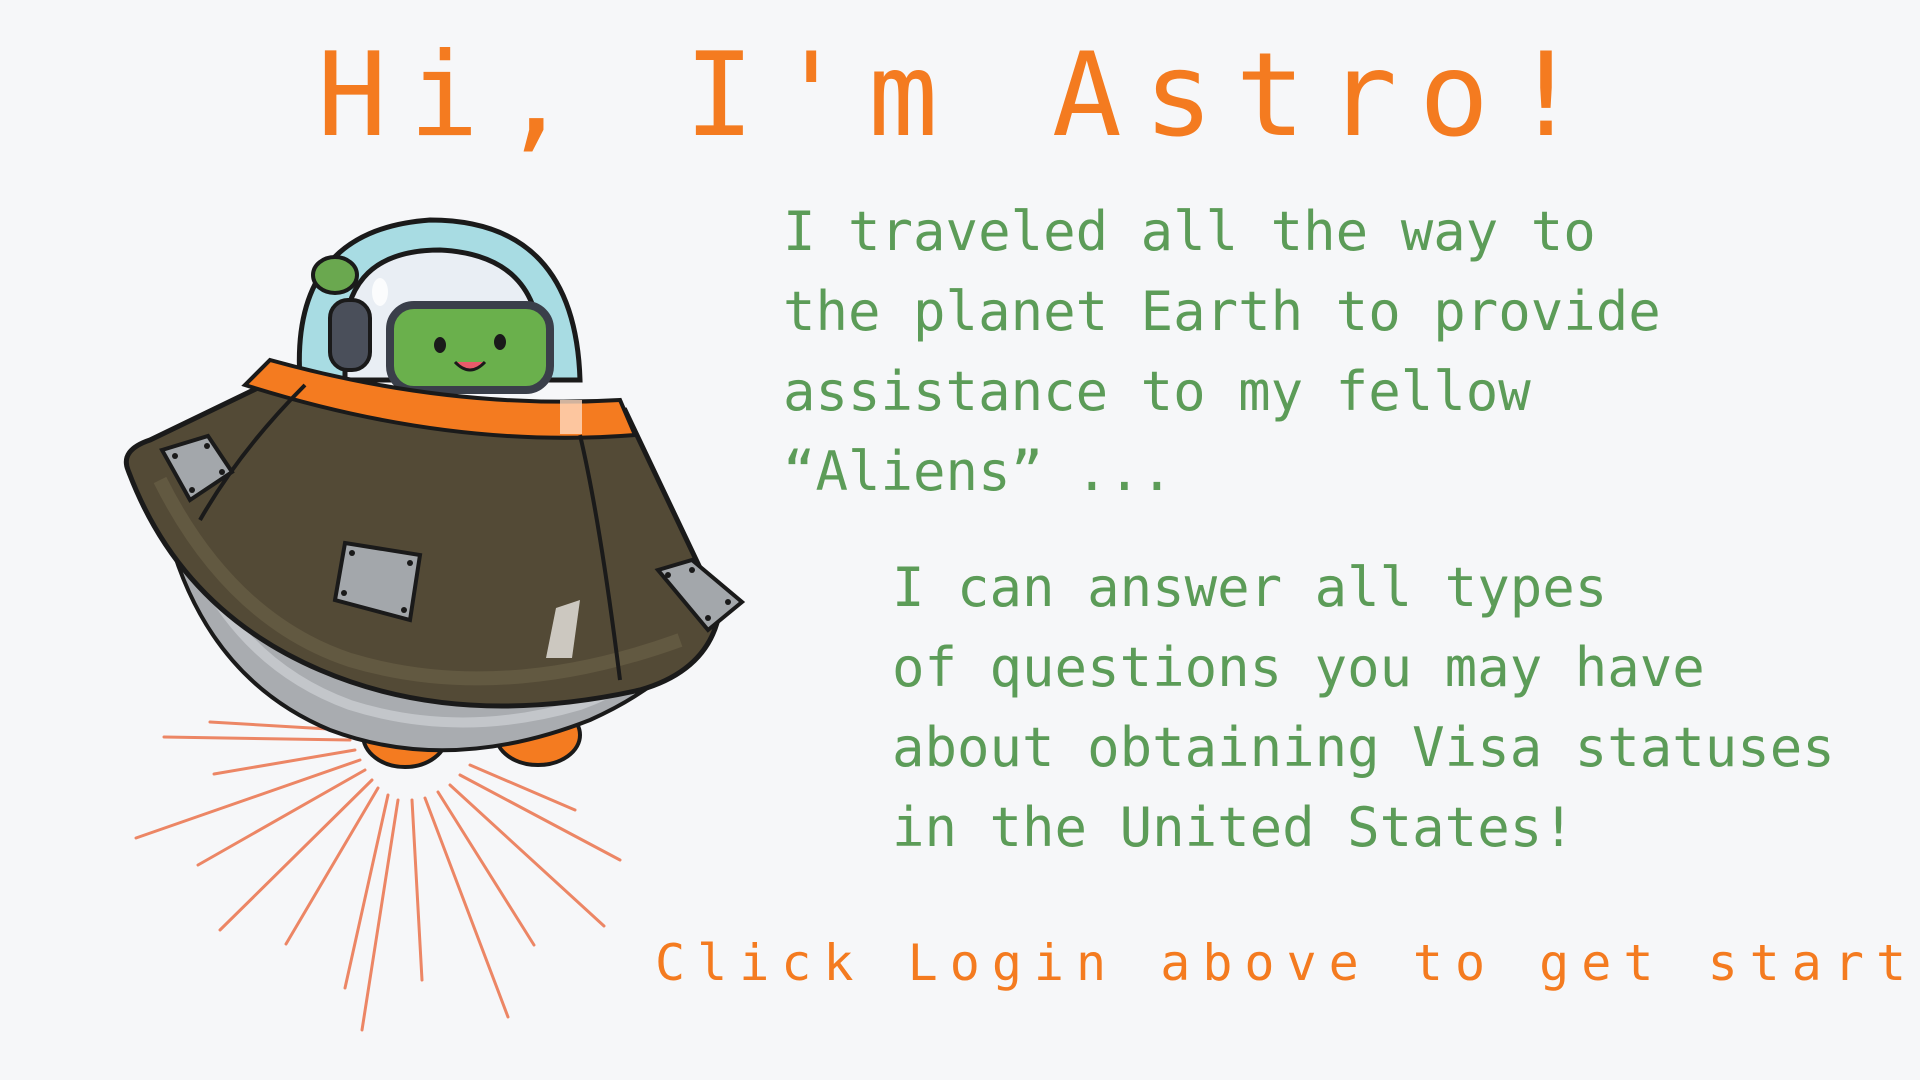 Image resolution: width=1920 pixels, height=1080 pixels. Describe the element at coordinates (1287, 963) in the screenshot. I see `login-prompt: Click Login above to get started` at that location.